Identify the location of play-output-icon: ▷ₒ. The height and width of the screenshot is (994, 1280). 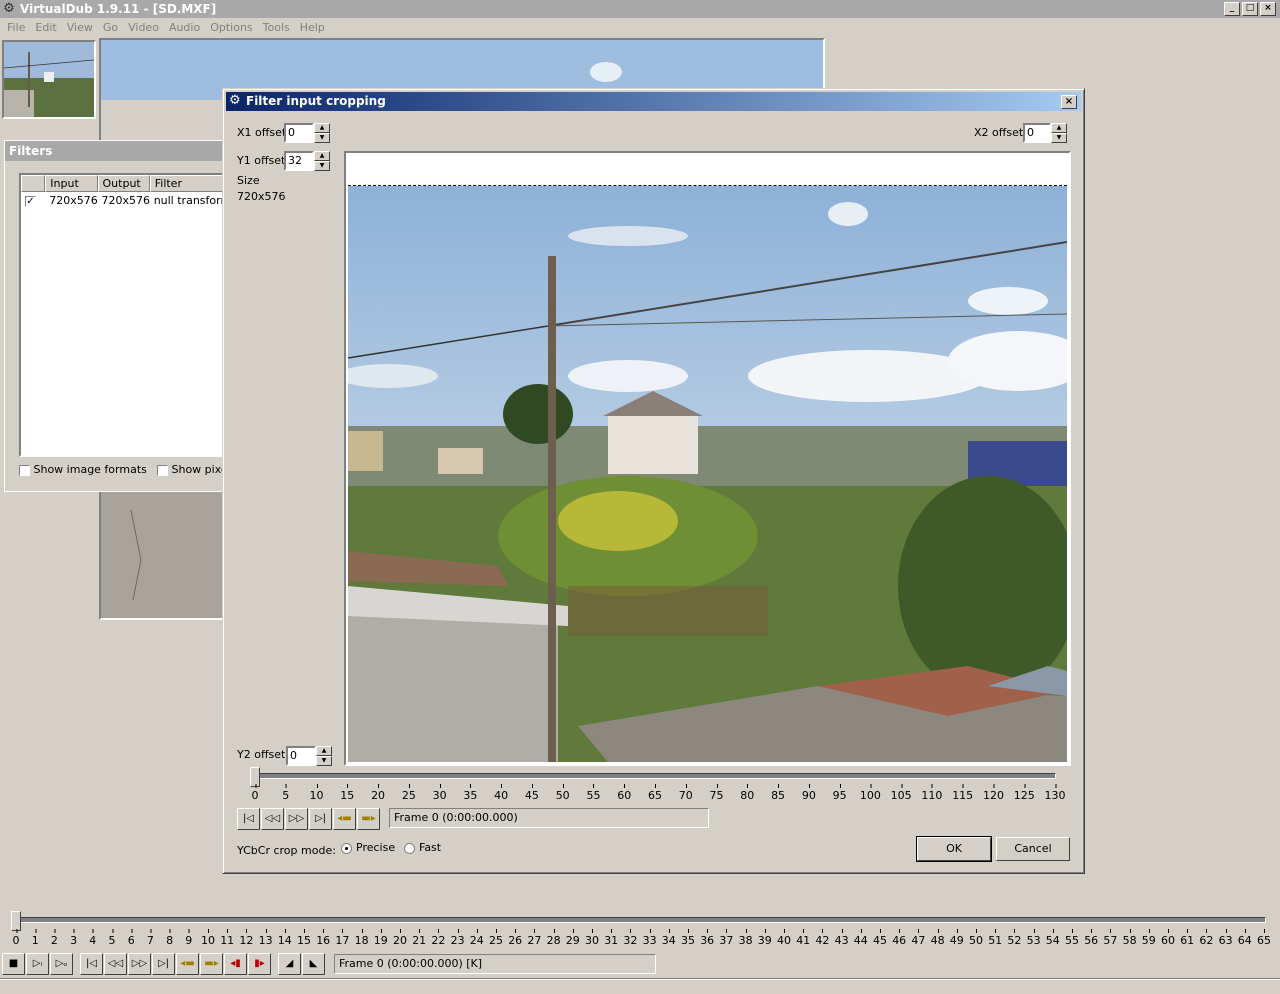
(61, 964).